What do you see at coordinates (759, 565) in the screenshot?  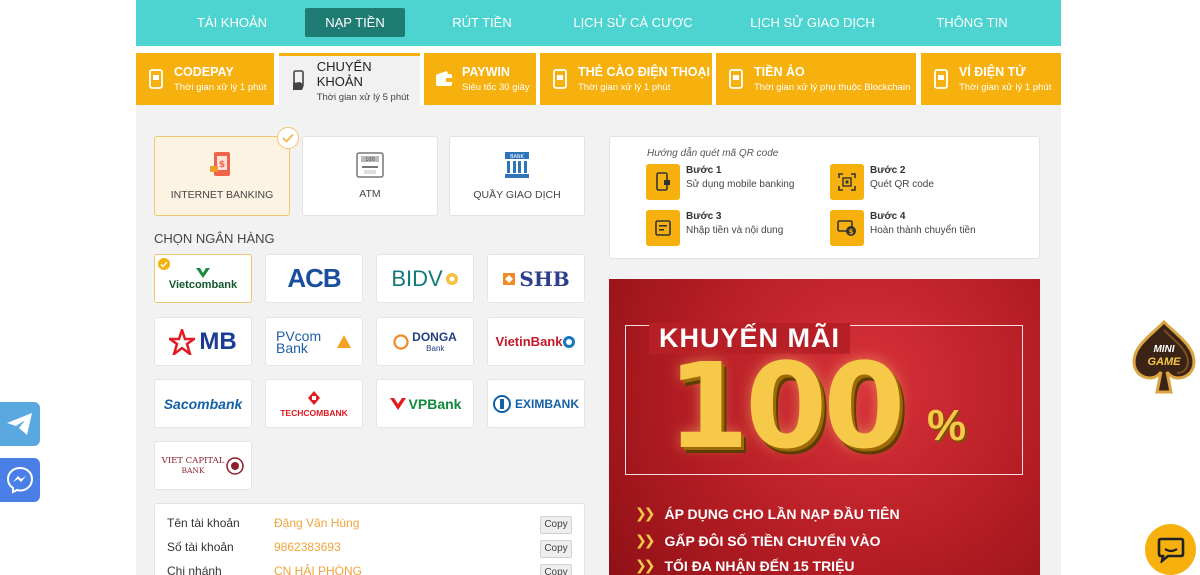 I see `promo-bullet-text: TỐI ĐA NHẬN ĐẾN 15 TRIỆU` at bounding box center [759, 565].